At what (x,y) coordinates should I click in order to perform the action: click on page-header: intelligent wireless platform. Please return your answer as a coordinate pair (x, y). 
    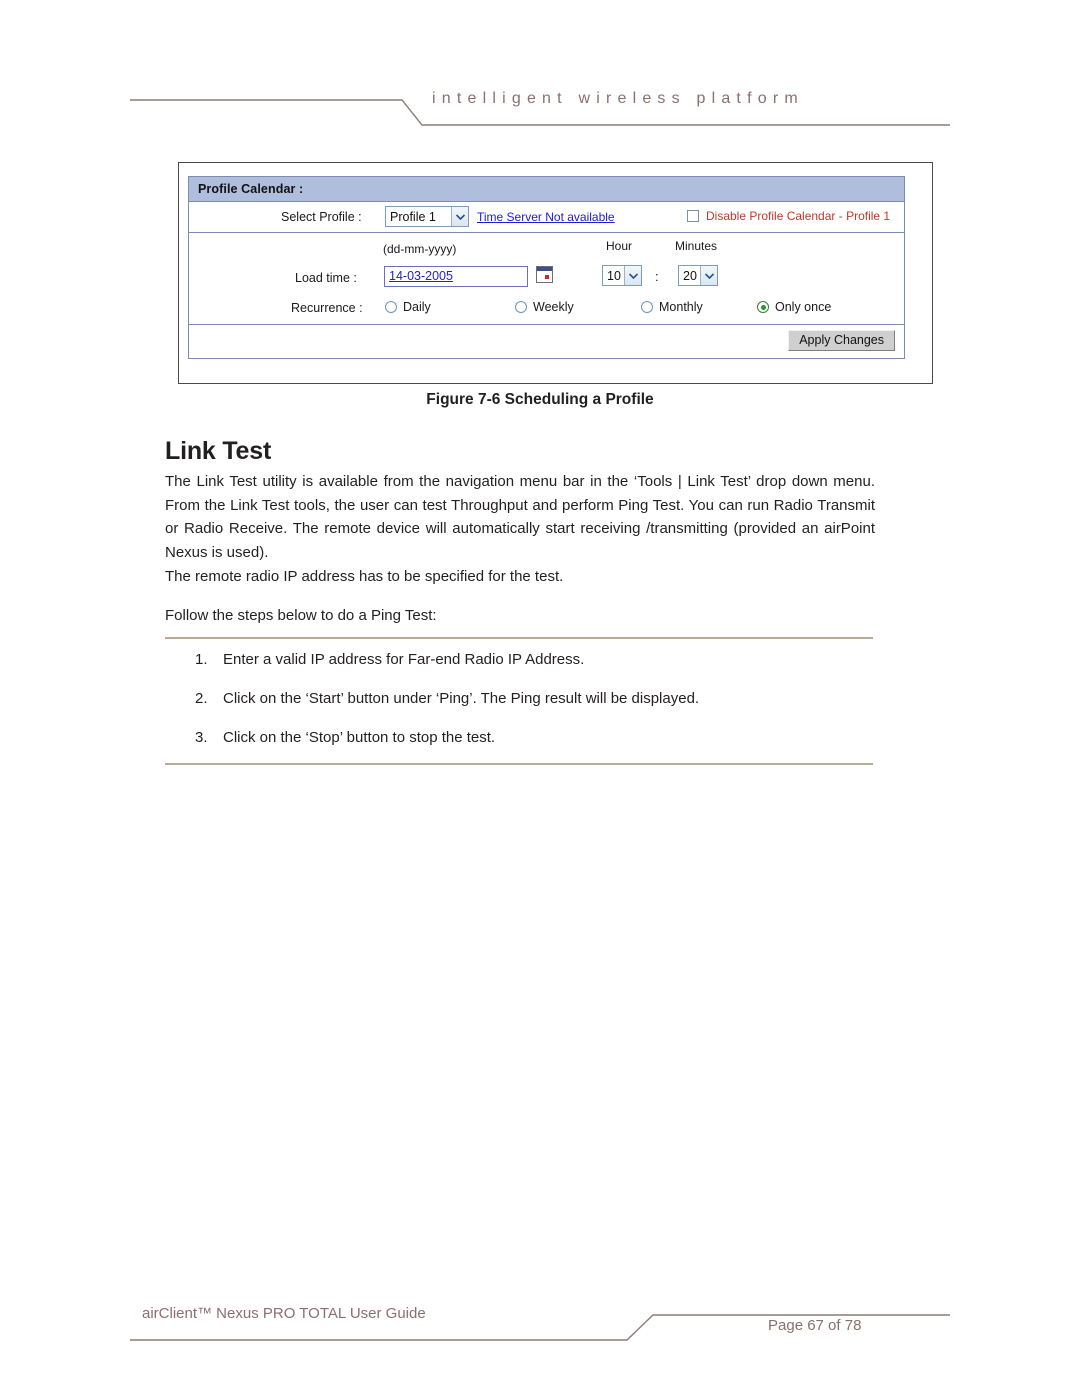
    Looking at the image, I should click on (540, 70).